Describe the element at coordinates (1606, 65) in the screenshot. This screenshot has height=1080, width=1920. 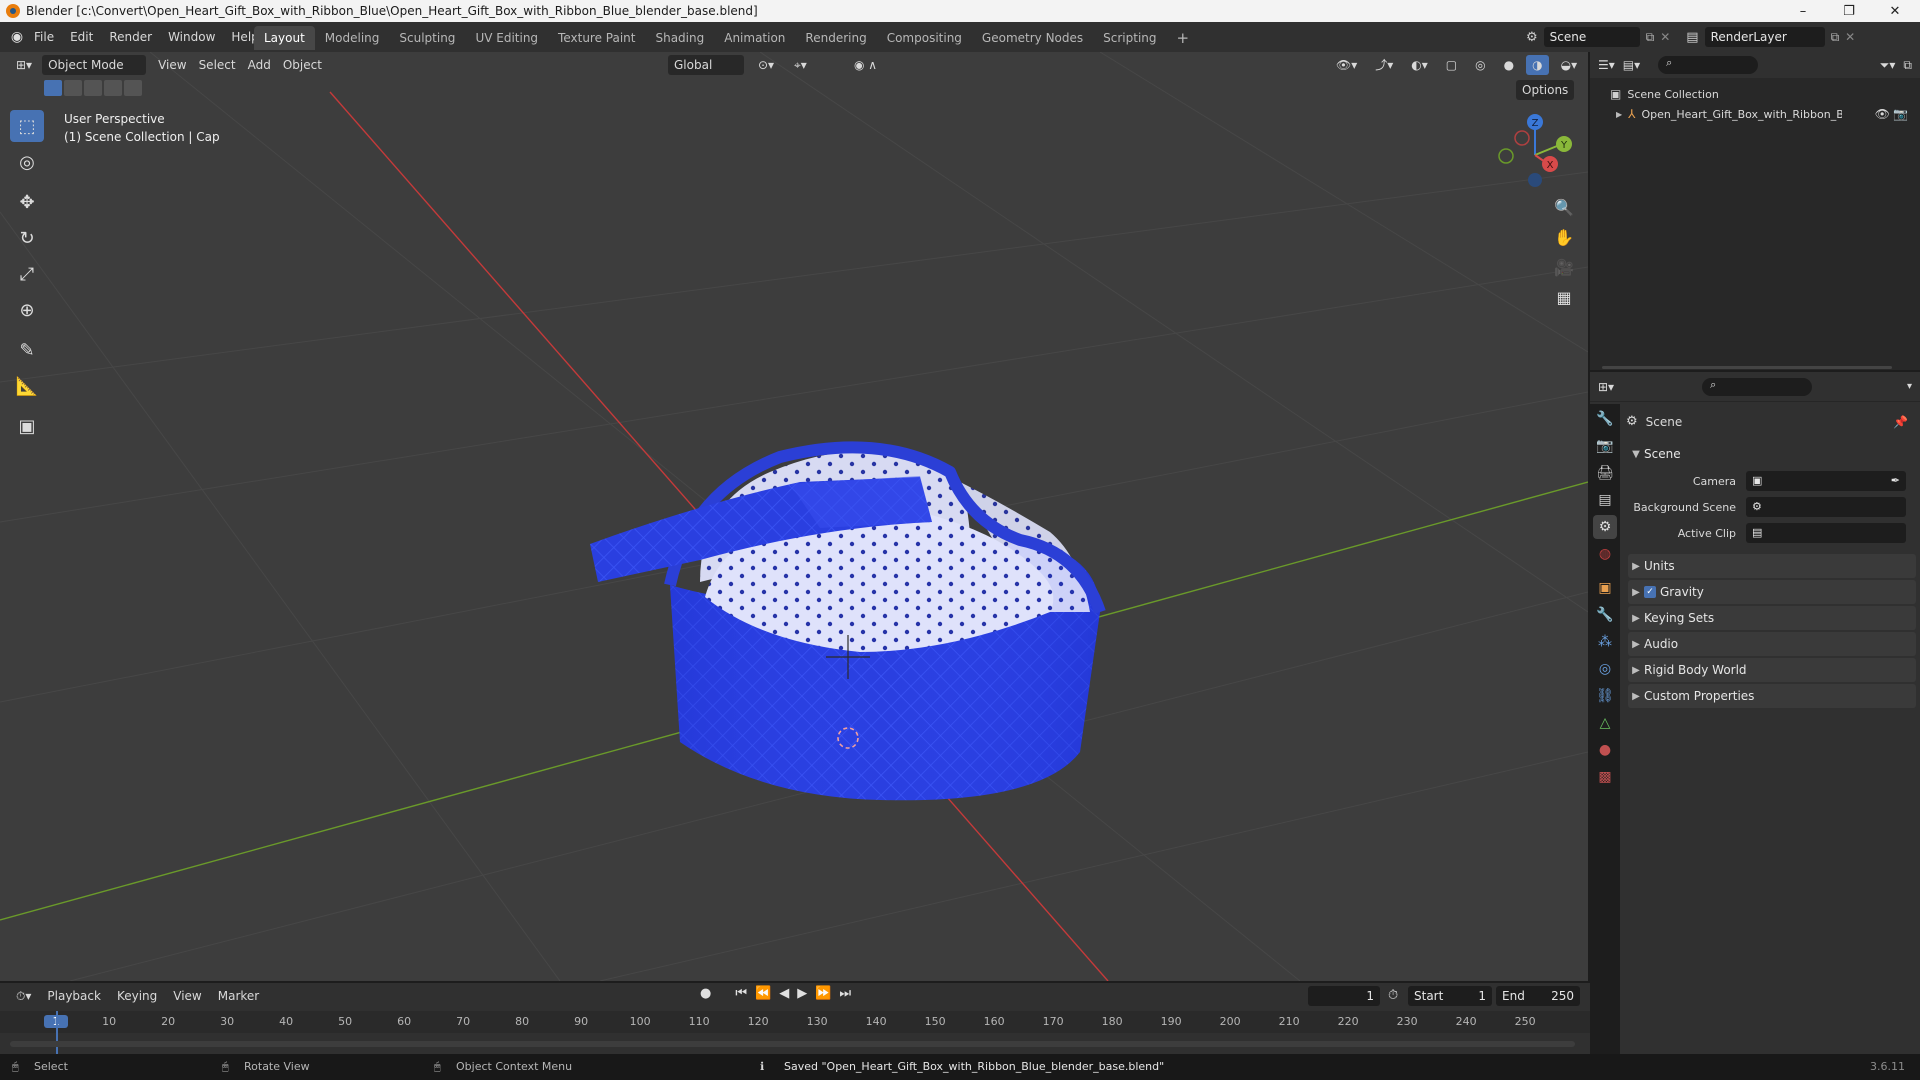
I see `outliner-editor-icon: ☰▾` at that location.